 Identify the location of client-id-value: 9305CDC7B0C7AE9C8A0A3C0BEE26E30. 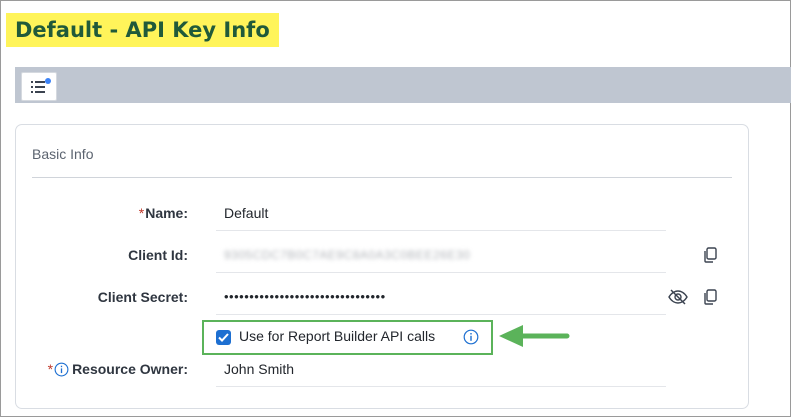
(347, 255).